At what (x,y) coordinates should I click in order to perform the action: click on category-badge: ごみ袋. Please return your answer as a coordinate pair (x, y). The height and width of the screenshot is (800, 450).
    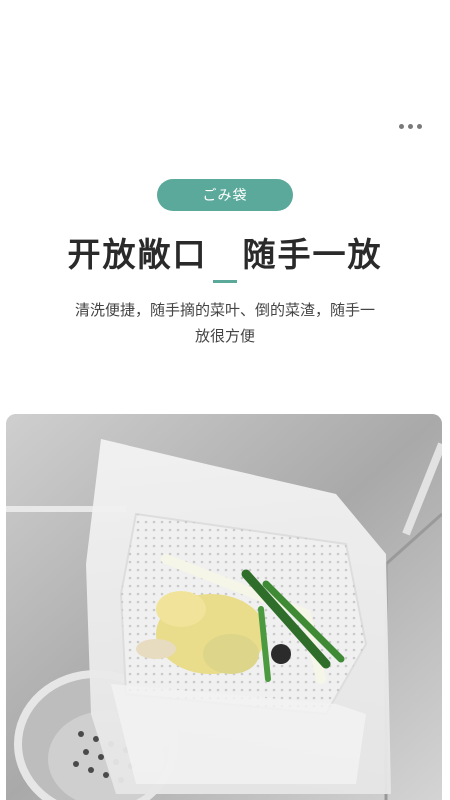
    Looking at the image, I should click on (225, 195).